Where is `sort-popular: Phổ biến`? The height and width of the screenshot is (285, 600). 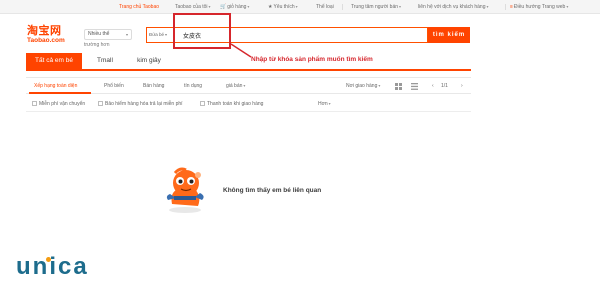
sort-popular: Phổ biến is located at coordinates (114, 86).